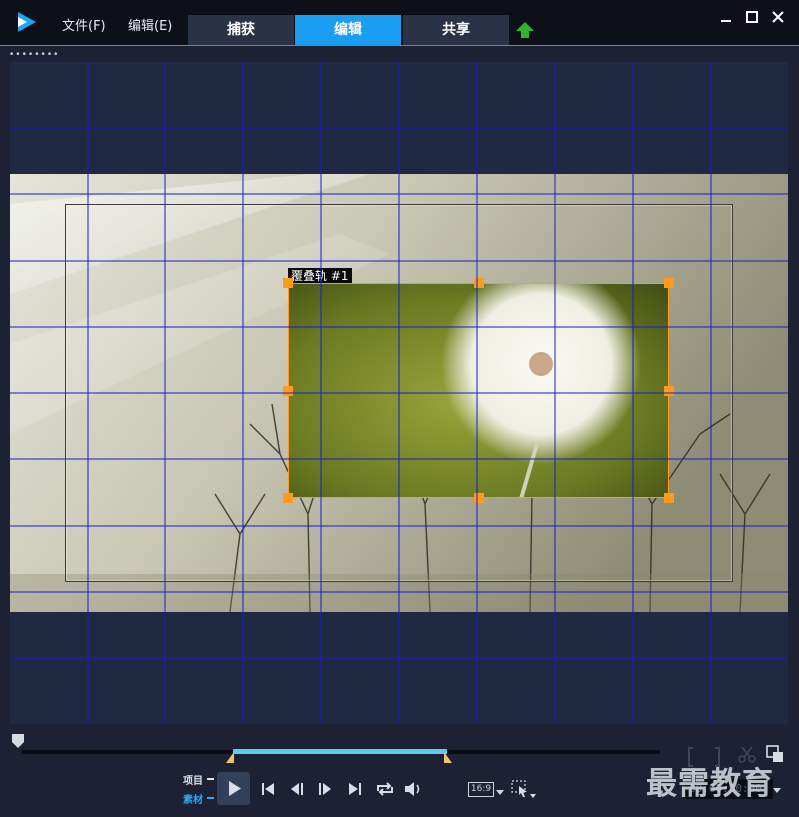  I want to click on trim-range-bar, so click(340, 751).